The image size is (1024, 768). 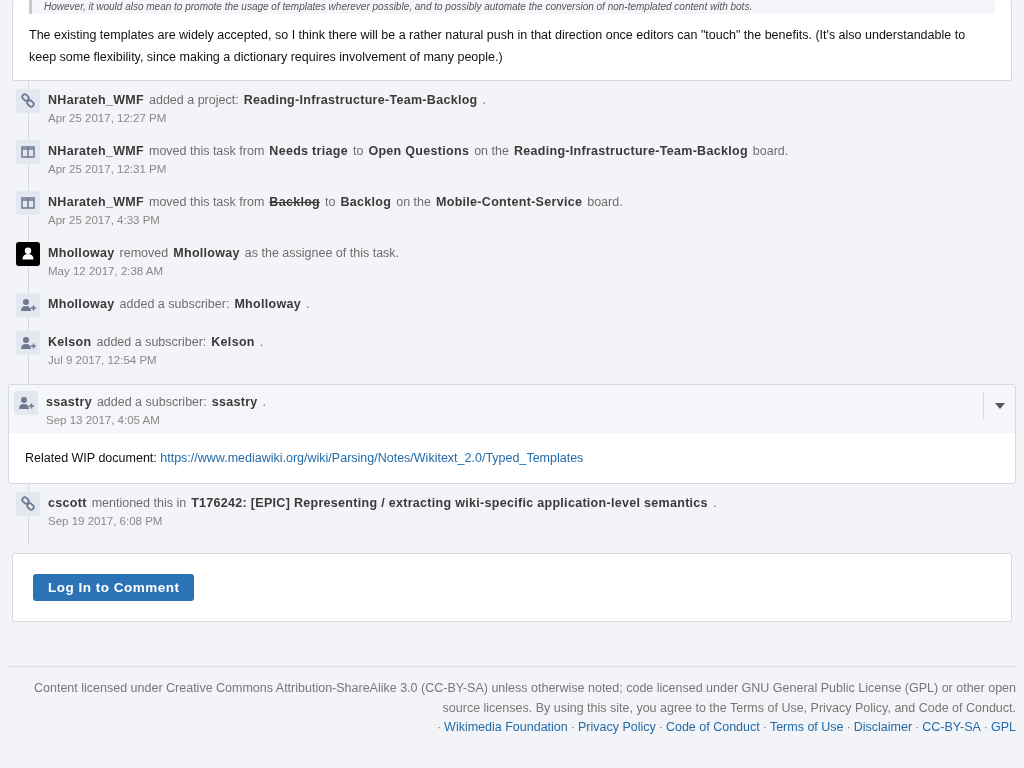 I want to click on comment-text: The existing templates are widely accepted, so I think there will be a rather natural push in that direction once editors can "touch" the benefits. (It's also understandable to keep some flexibility, since making a dictionary requires involvement of many people.), so click(x=498, y=46).